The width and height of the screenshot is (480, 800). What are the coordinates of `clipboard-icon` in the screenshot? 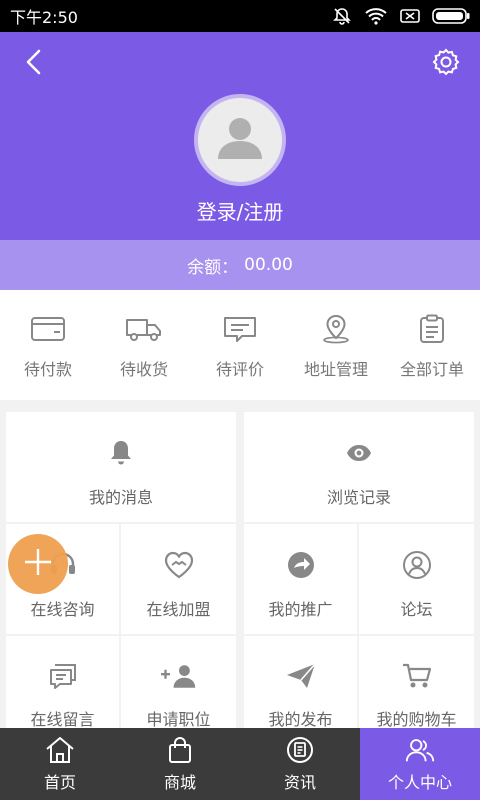 It's located at (432, 329).